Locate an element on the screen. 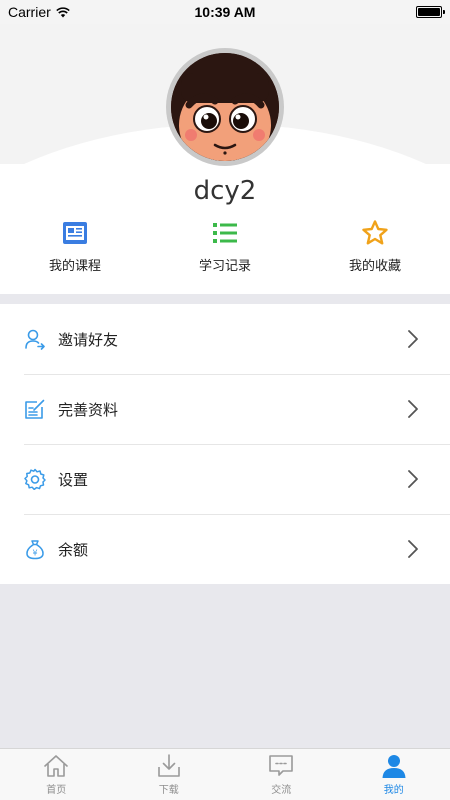 This screenshot has width=450, height=800. chat-icon is located at coordinates (281, 765).